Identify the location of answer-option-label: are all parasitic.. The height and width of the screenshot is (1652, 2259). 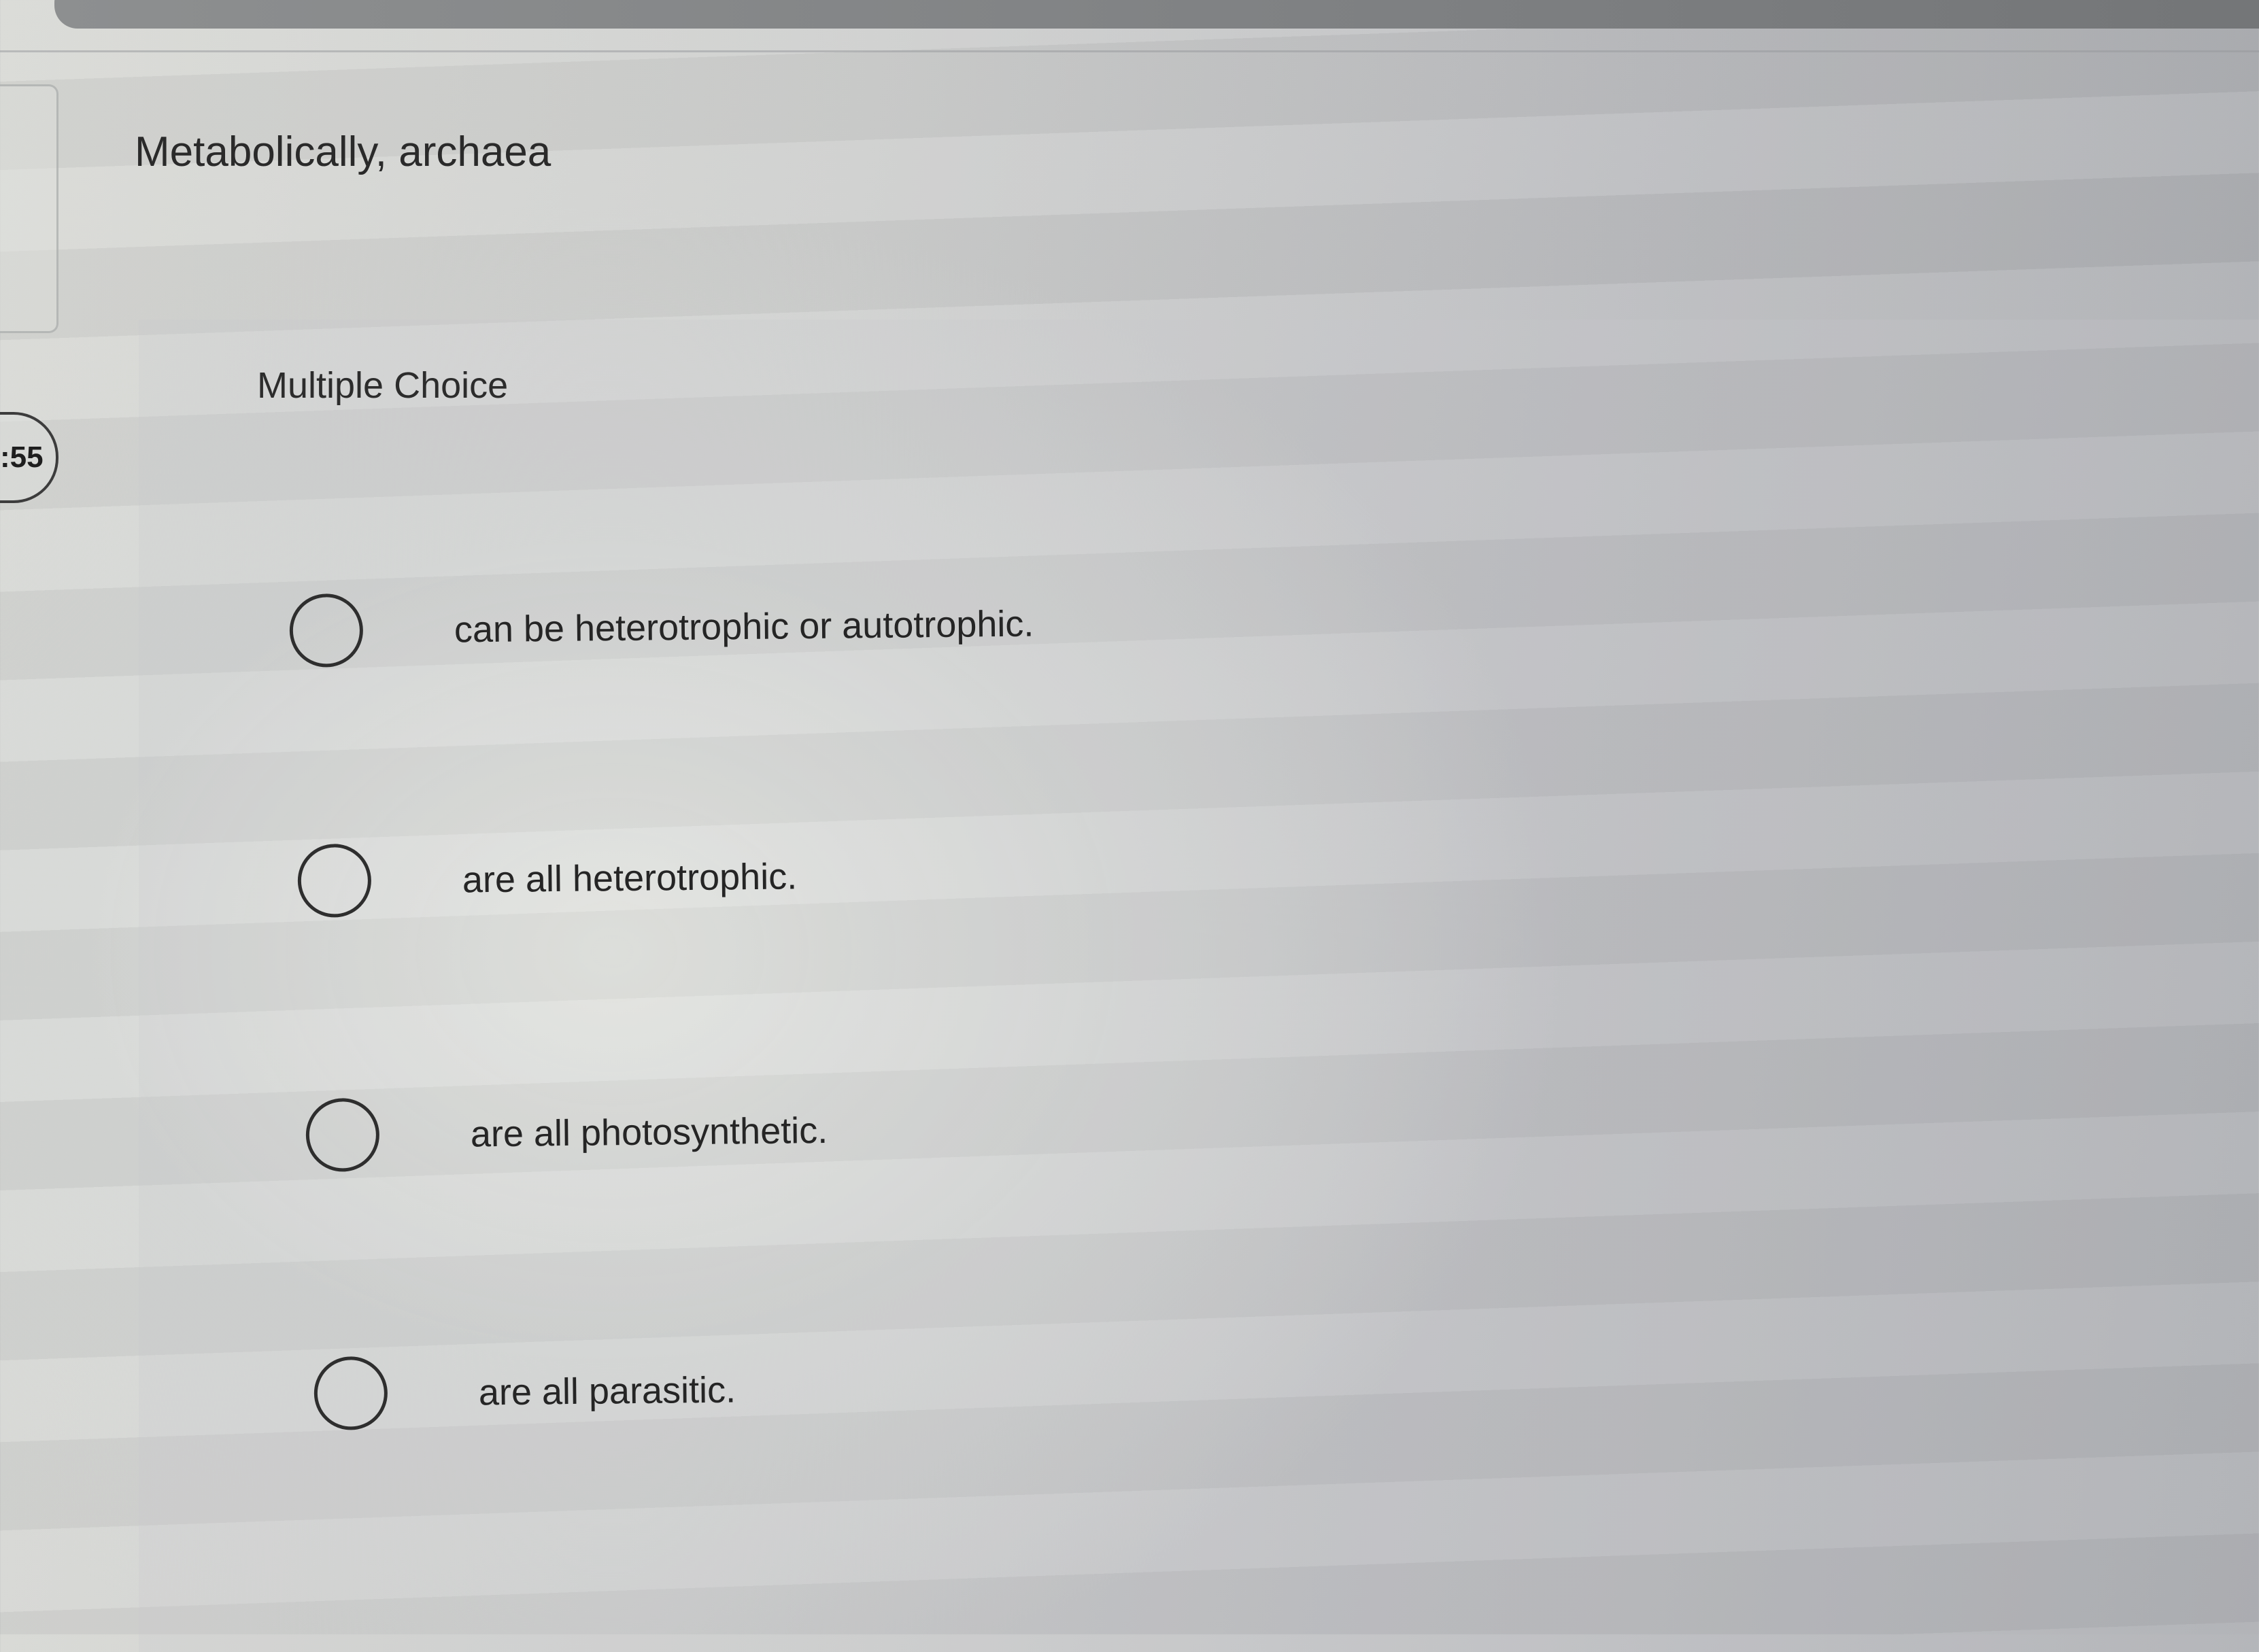
(607, 1391).